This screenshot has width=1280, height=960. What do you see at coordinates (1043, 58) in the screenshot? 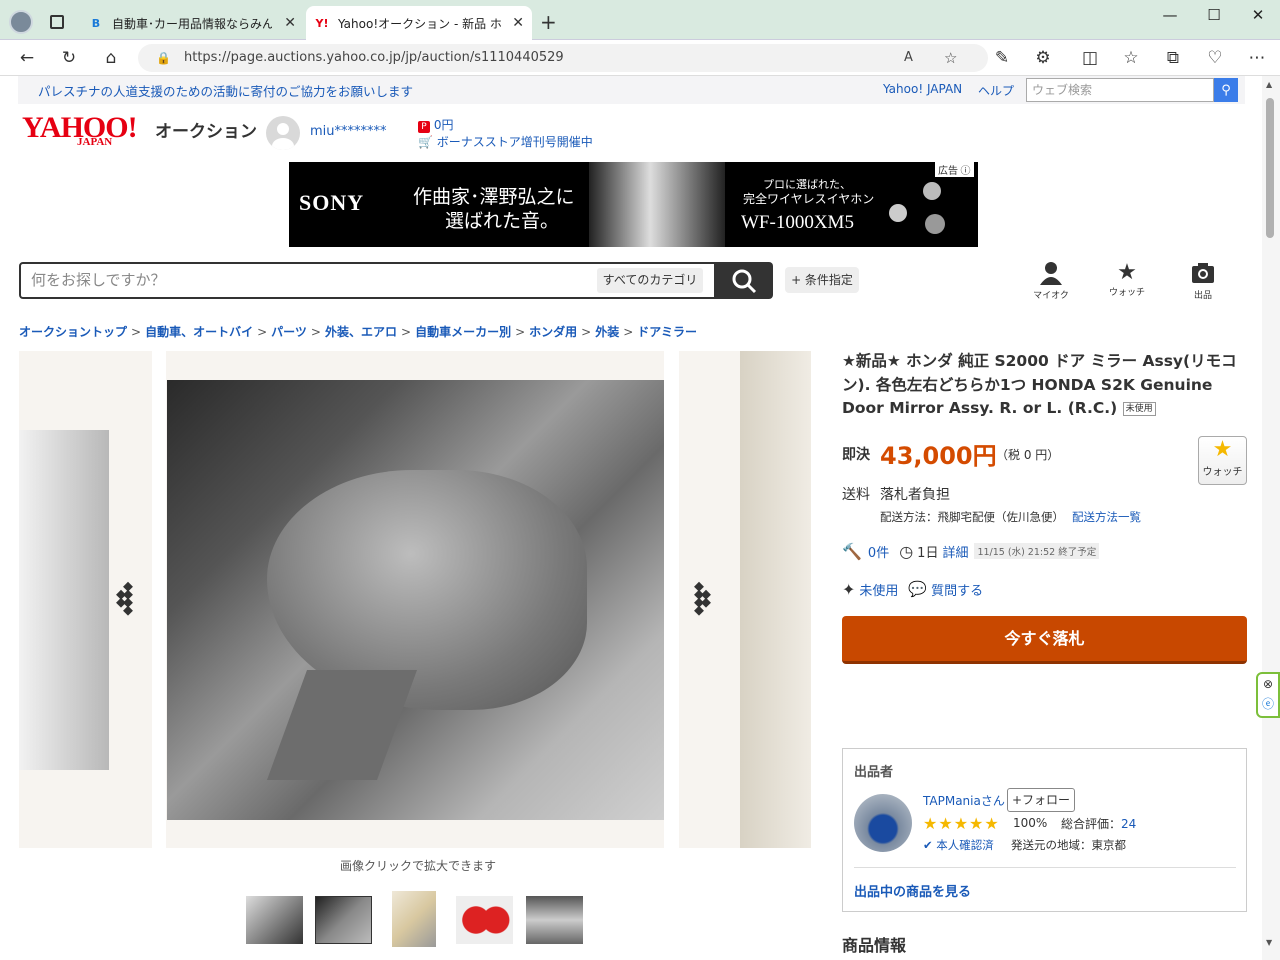
I see `extensions-icon: ⚙` at bounding box center [1043, 58].